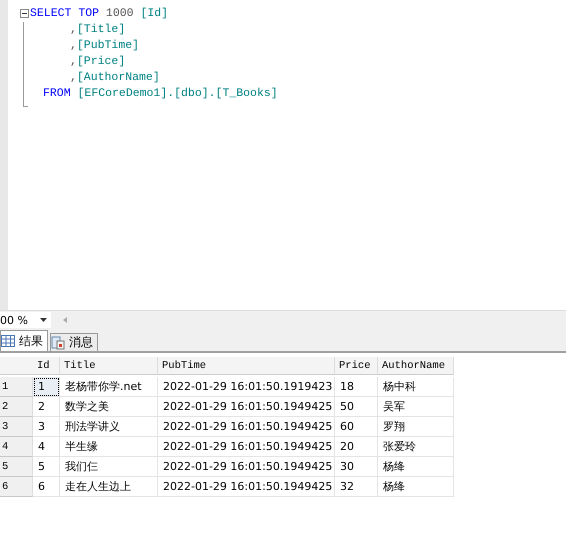  I want to click on table-cell: 张爱玲, so click(416, 447).